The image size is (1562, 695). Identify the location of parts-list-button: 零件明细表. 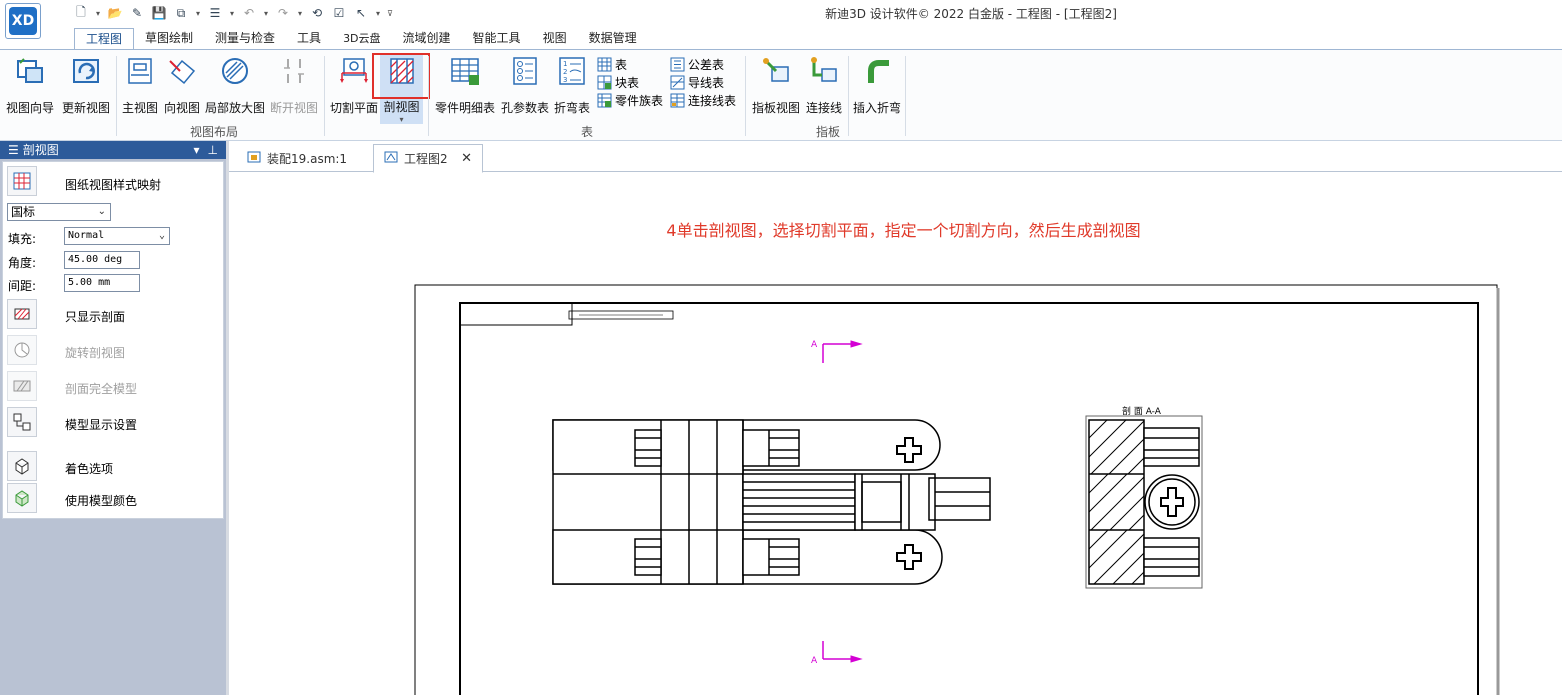
(465, 85).